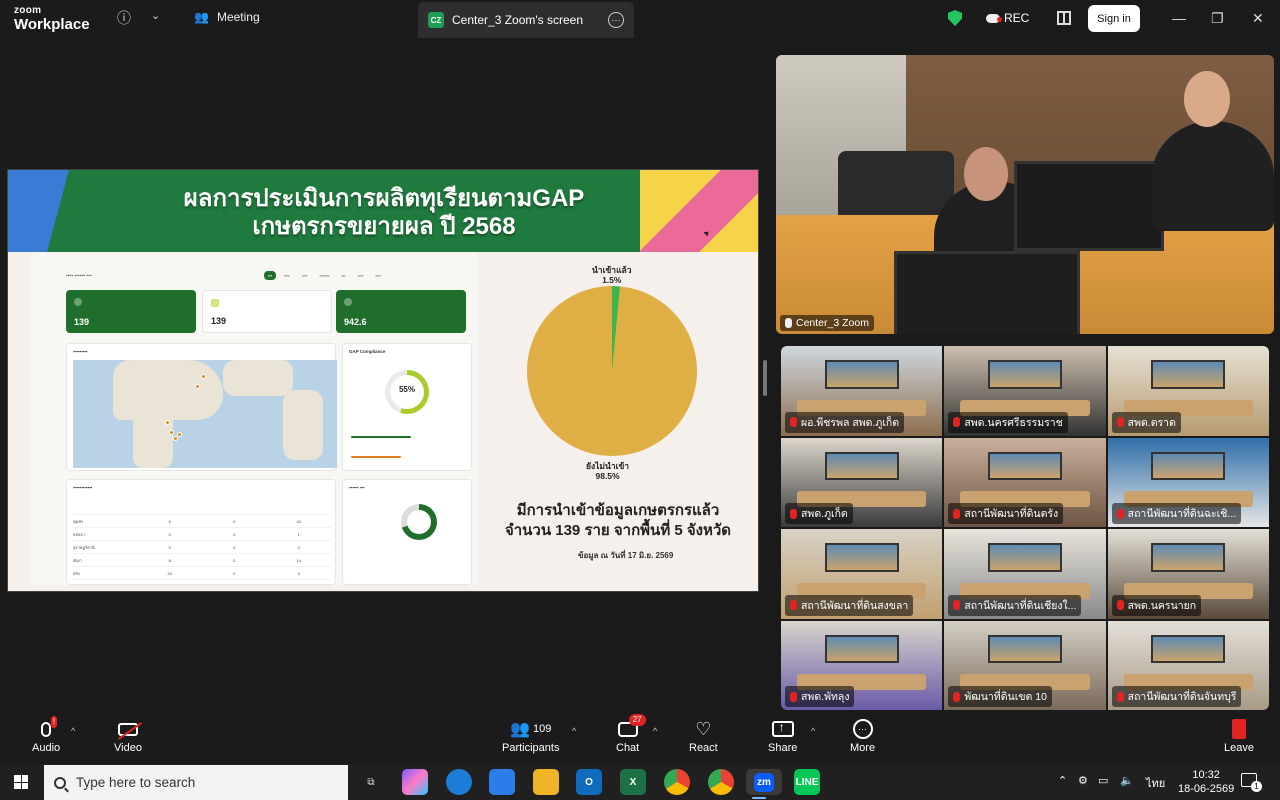 This screenshot has width=1280, height=800. What do you see at coordinates (626, 555) in the screenshot?
I see `data-date-note: ข้อมูล ณ วันที่ 17 มิ.ย. 2569` at bounding box center [626, 555].